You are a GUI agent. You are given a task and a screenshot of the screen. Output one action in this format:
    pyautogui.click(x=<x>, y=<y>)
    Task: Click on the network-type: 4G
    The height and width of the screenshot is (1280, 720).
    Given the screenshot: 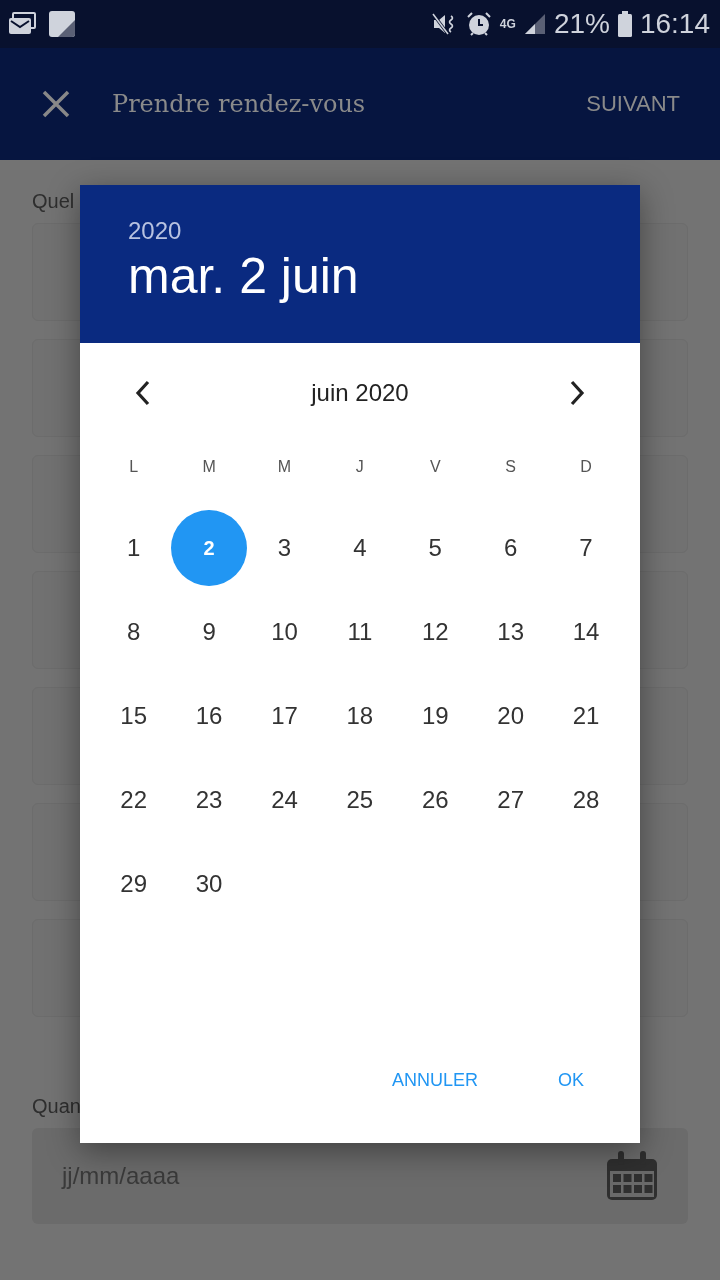 What is the action you would take?
    pyautogui.click(x=507, y=24)
    